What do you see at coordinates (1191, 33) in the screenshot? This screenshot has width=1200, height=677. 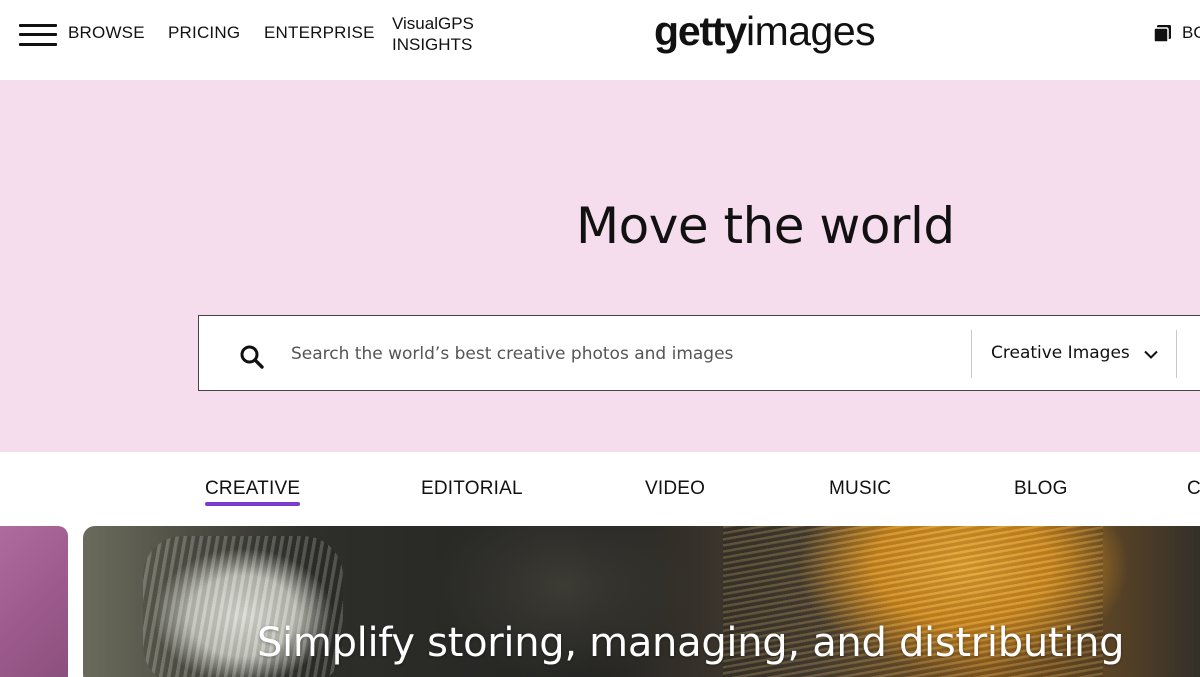 I see `boards-link: BO` at bounding box center [1191, 33].